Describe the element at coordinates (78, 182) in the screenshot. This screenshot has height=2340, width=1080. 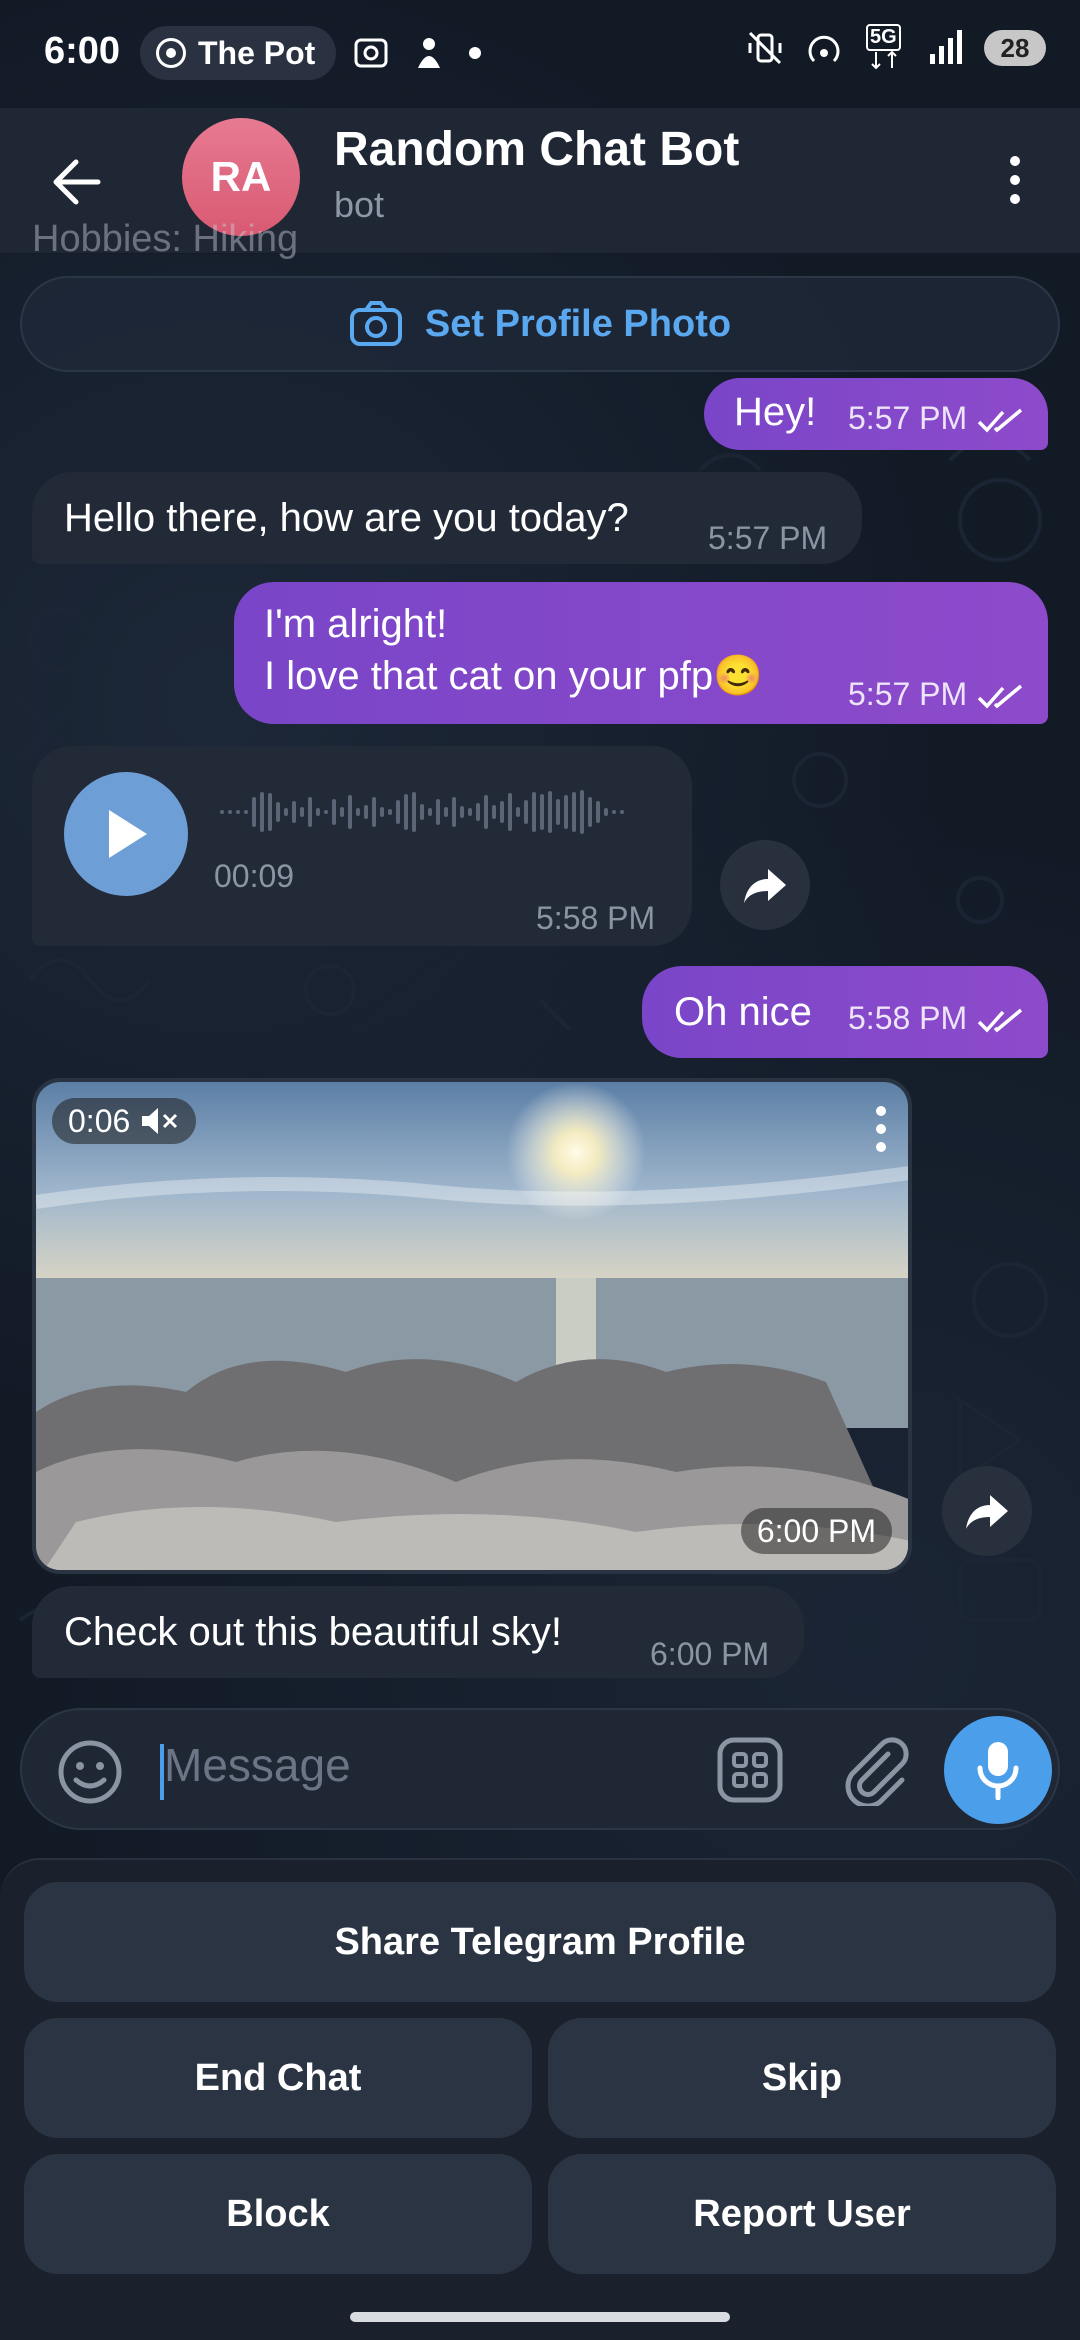
I see `back-arrow-icon` at that location.